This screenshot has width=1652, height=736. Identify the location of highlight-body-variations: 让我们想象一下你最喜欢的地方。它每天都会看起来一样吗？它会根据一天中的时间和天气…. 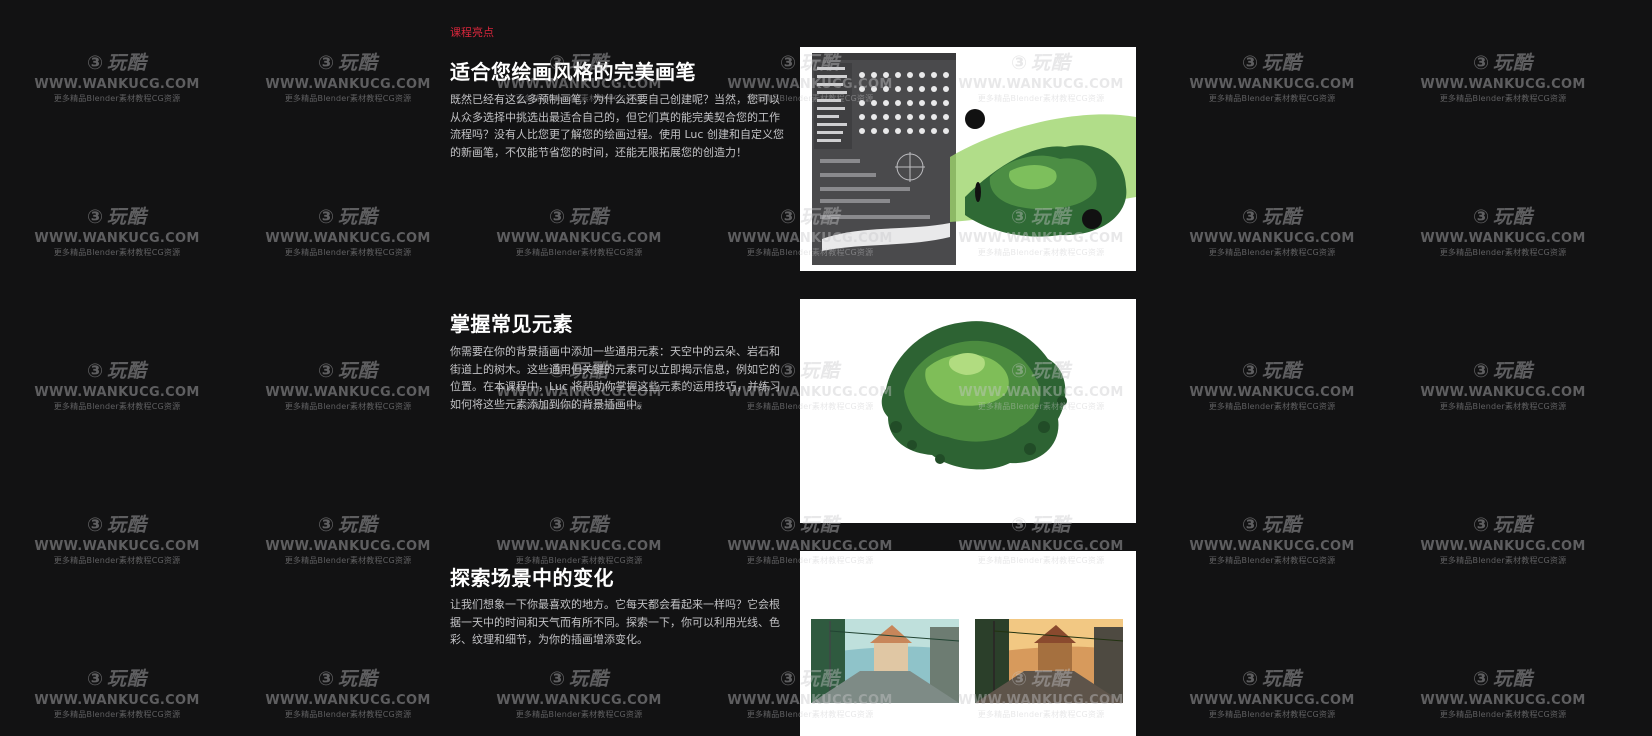
(615, 622).